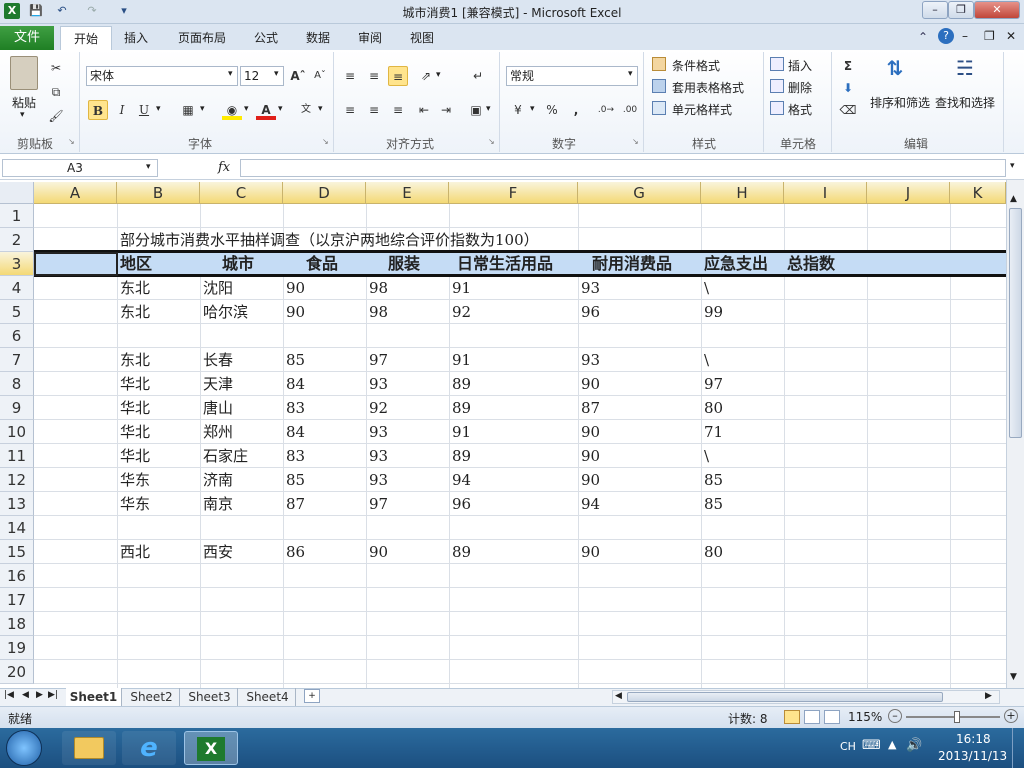 This screenshot has width=1024, height=768. What do you see at coordinates (17, 264) in the screenshot?
I see `row-header-3: 3` at bounding box center [17, 264].